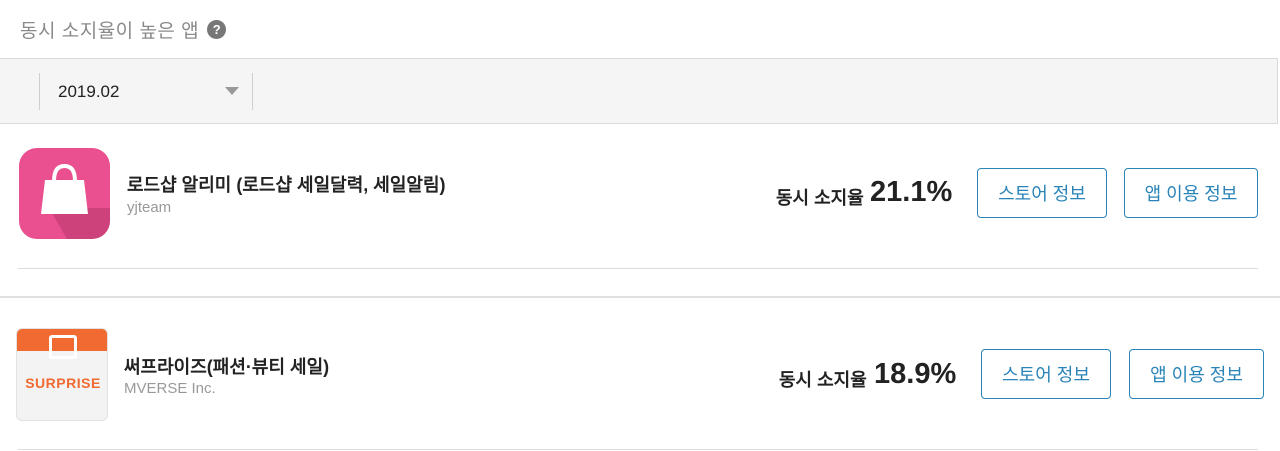 This screenshot has width=1280, height=451. Describe the element at coordinates (62, 374) in the screenshot. I see `app-icon-surprise: SURPRISE` at that location.